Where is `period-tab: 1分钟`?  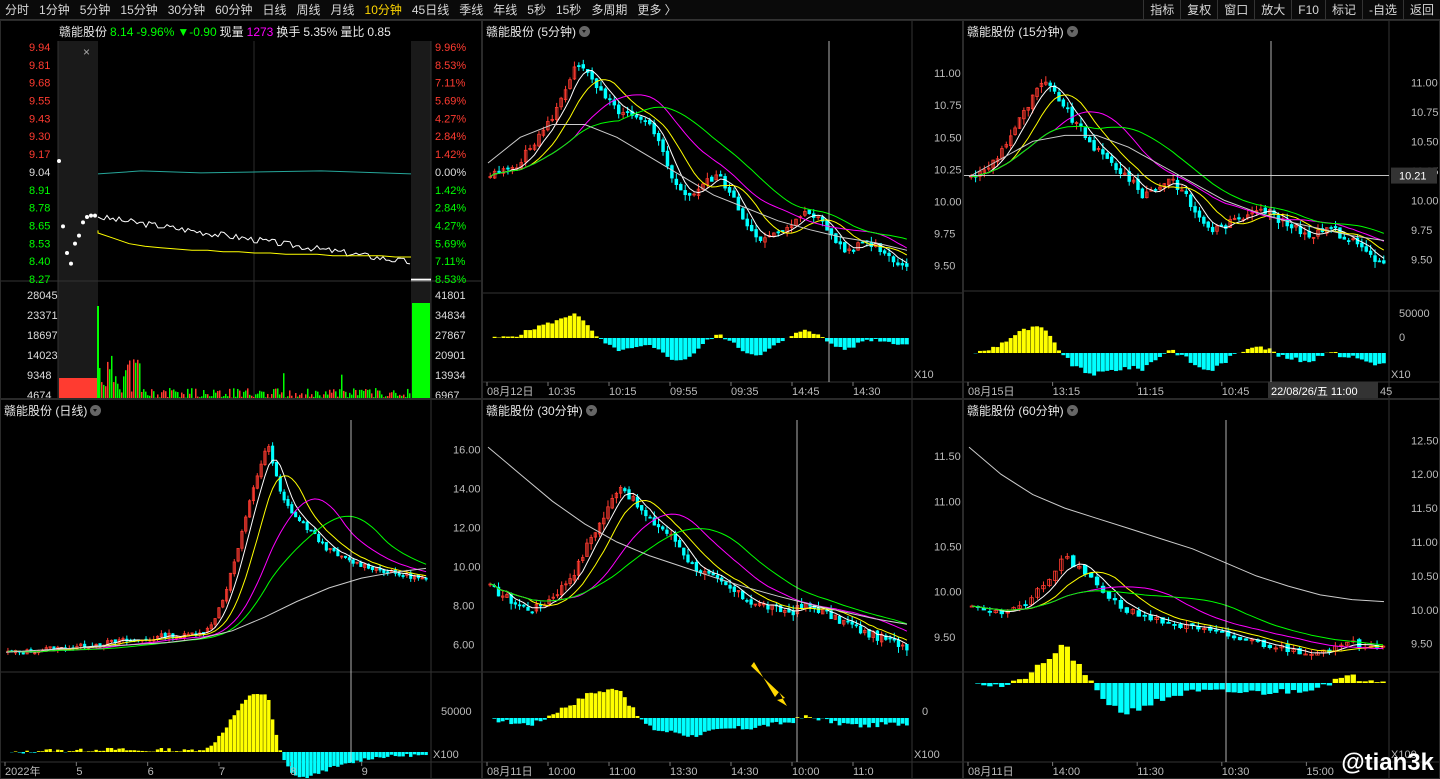
period-tab: 1分钟 is located at coordinates (54, 10).